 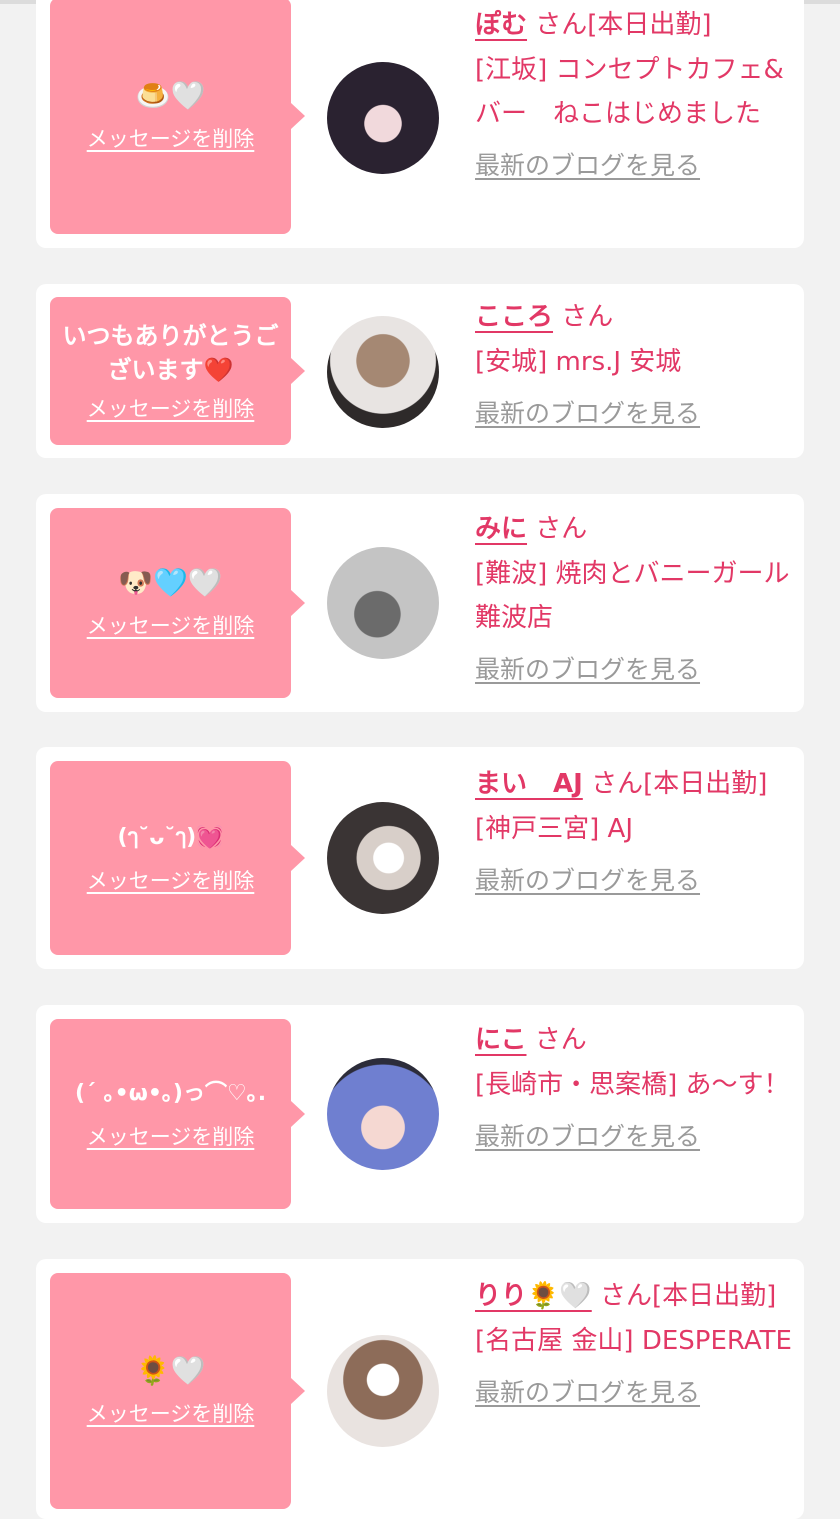 I want to click on shop-name: [長崎市・思案橋] あ〜す！, so click(x=632, y=1085).